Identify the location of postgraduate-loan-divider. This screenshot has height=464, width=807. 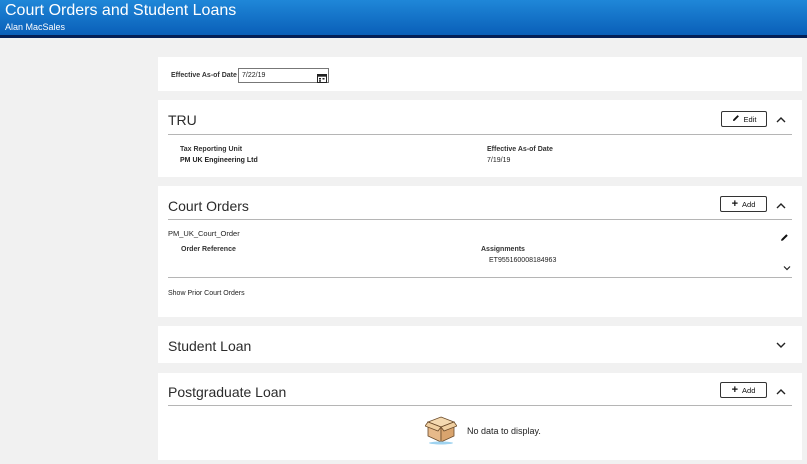
(480, 405).